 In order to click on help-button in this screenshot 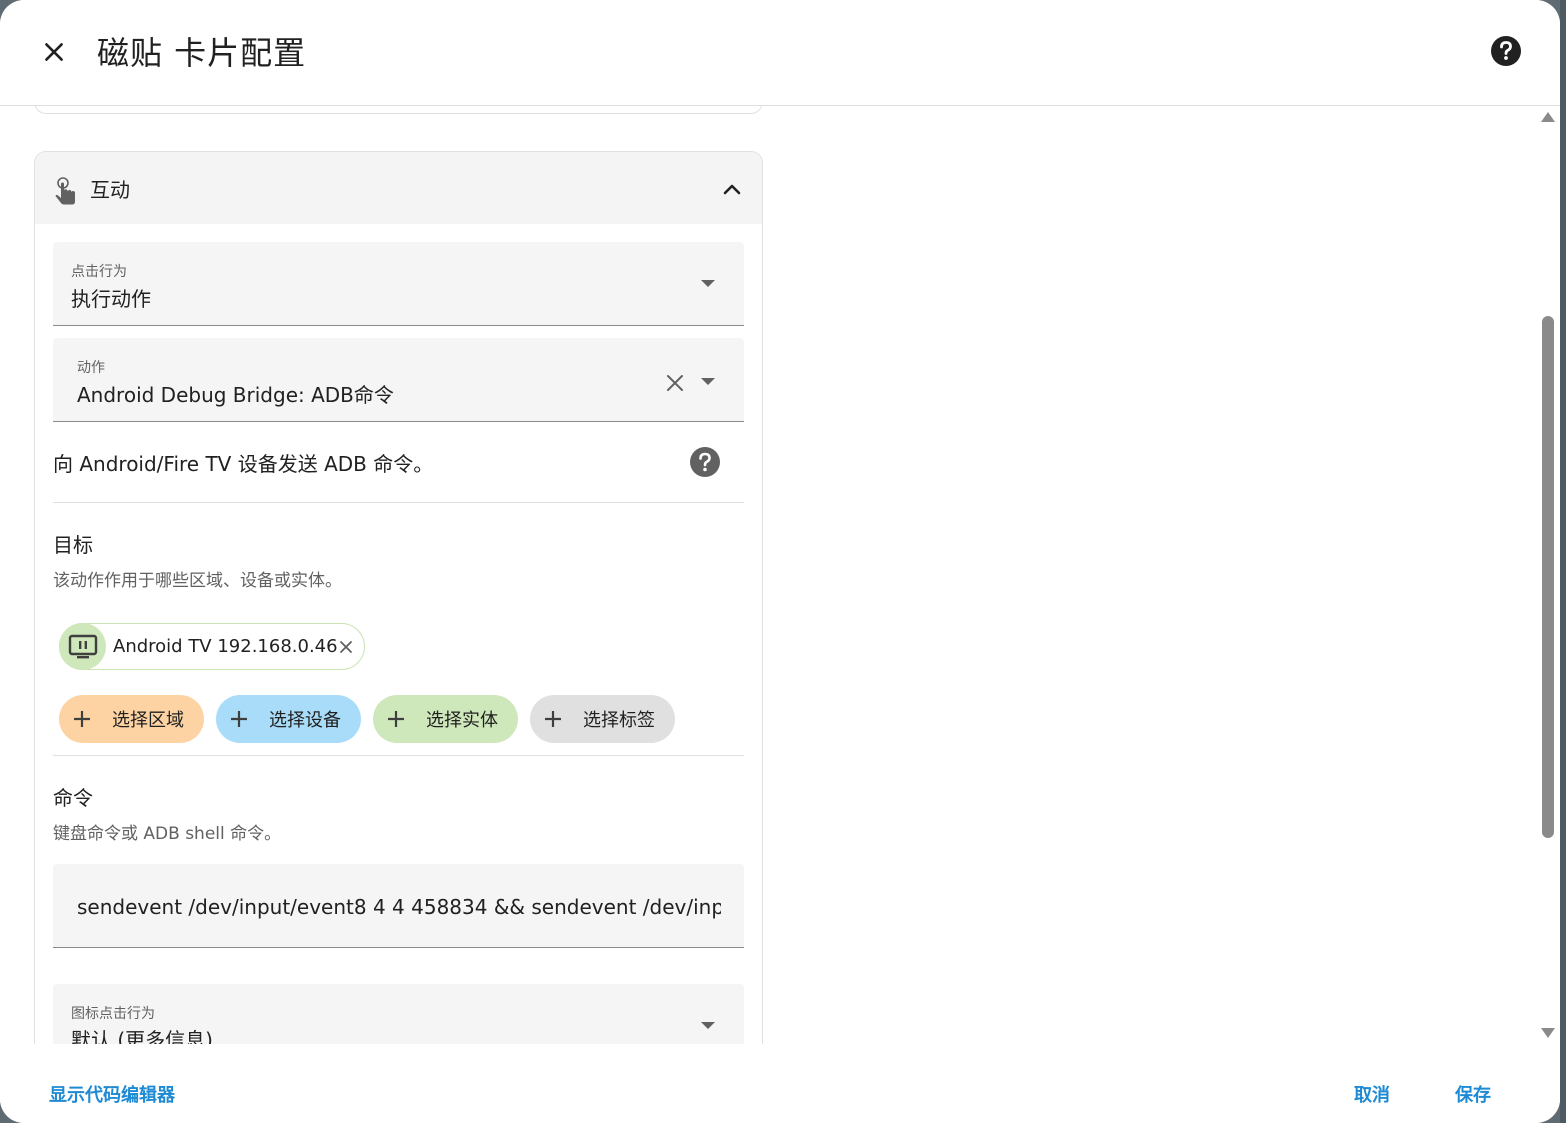, I will do `click(1506, 51)`.